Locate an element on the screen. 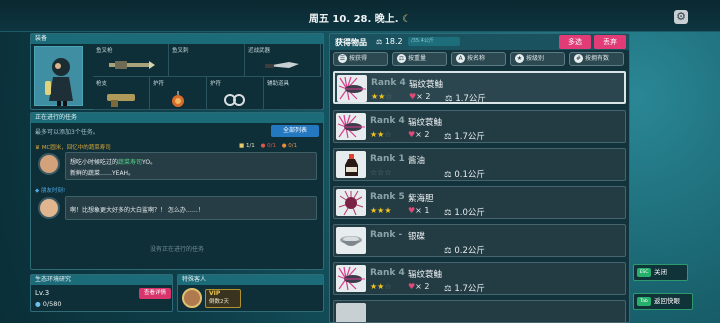 The image size is (720, 323). ecology-details-button: 查看详情 is located at coordinates (155, 293).